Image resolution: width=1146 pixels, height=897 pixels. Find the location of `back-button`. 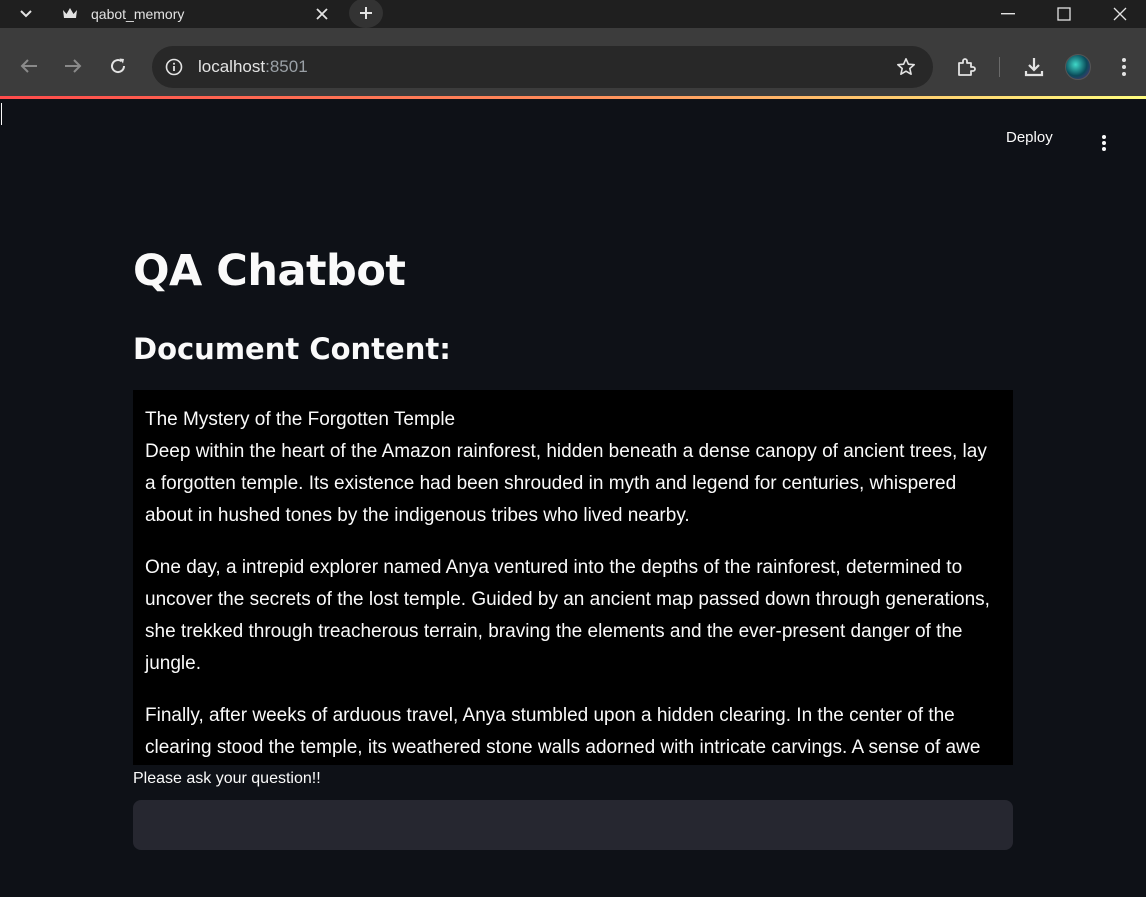

back-button is located at coordinates (29, 66).